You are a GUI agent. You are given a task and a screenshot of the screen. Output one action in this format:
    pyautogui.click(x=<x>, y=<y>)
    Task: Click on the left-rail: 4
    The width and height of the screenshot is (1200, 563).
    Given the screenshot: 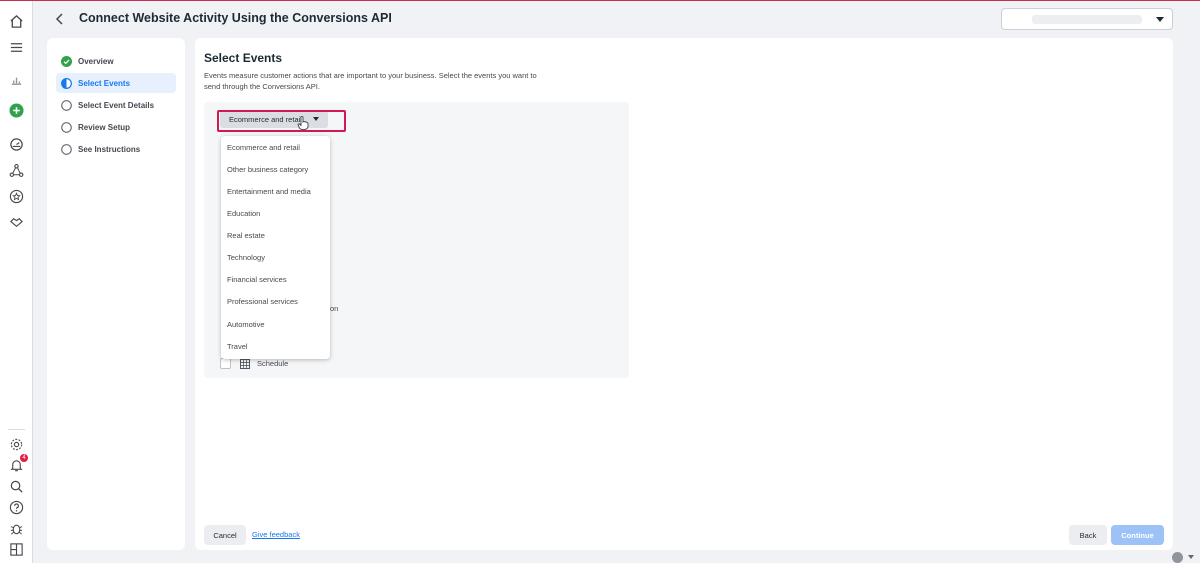 What is the action you would take?
    pyautogui.click(x=16, y=282)
    